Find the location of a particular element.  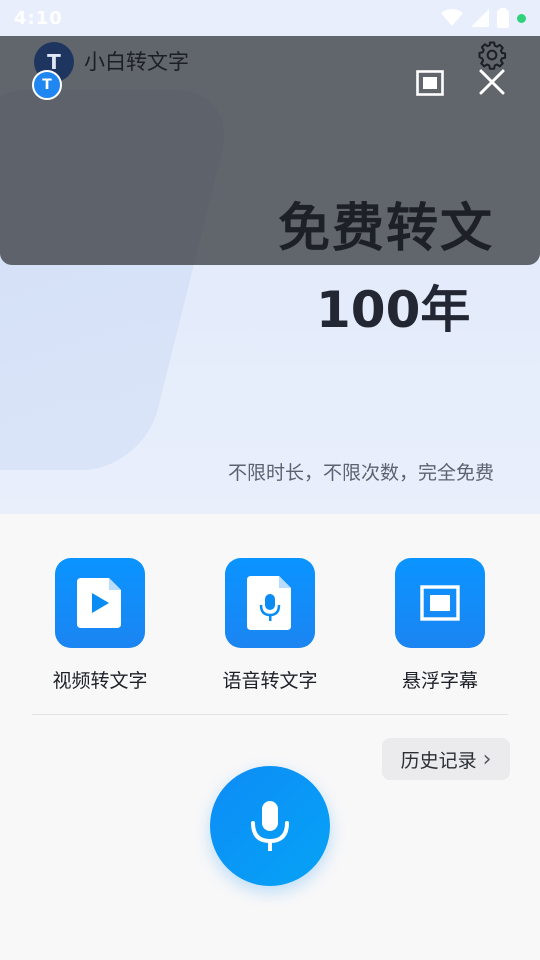

hero-headline: 免费转文 is located at coordinates (385, 229).